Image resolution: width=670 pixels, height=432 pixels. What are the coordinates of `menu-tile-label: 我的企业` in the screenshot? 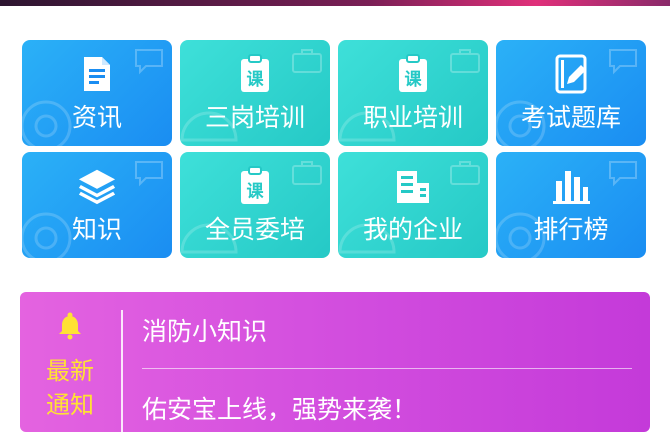 It's located at (412, 229).